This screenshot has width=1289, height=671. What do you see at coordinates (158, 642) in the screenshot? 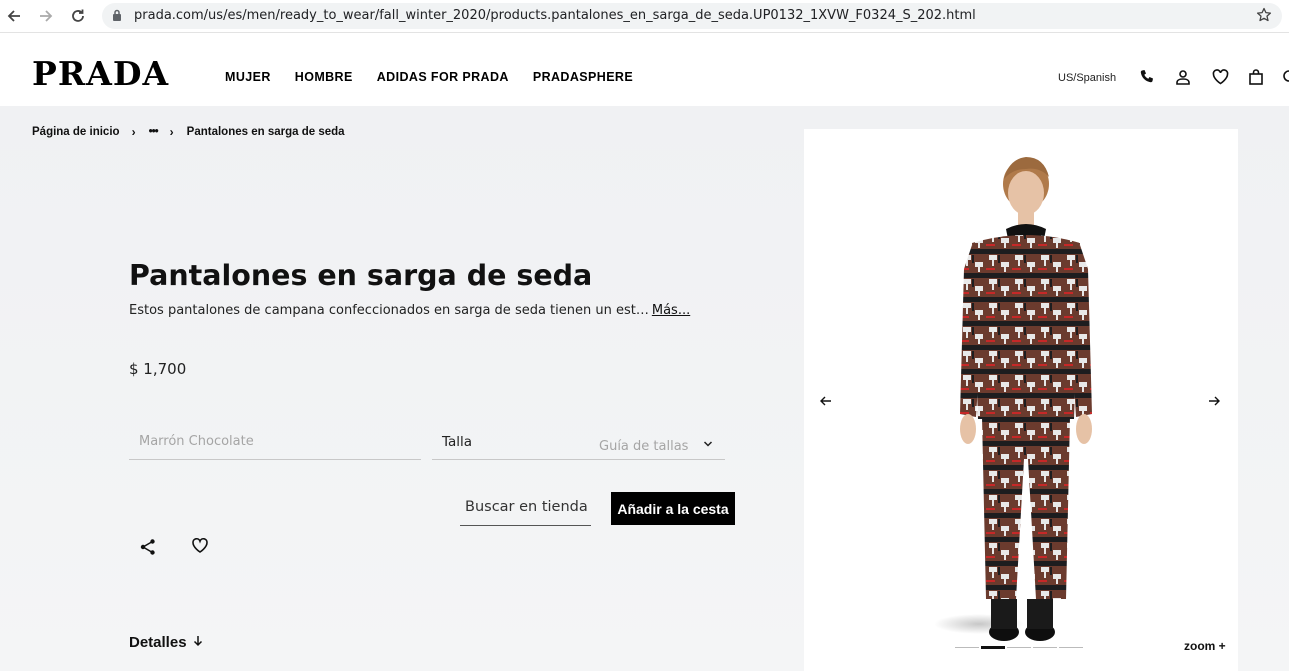
I see `details-label: Detalles` at bounding box center [158, 642].